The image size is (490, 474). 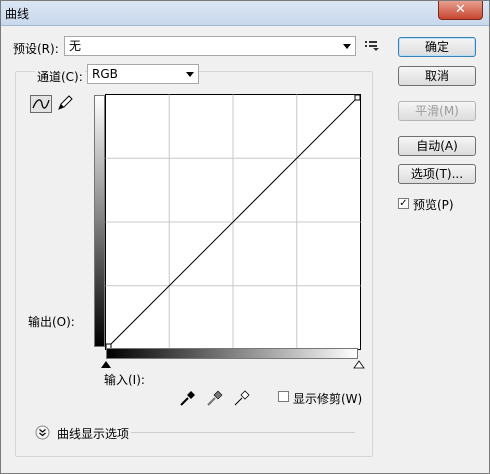 What do you see at coordinates (51, 322) in the screenshot?
I see `output-label: 输出(O):` at bounding box center [51, 322].